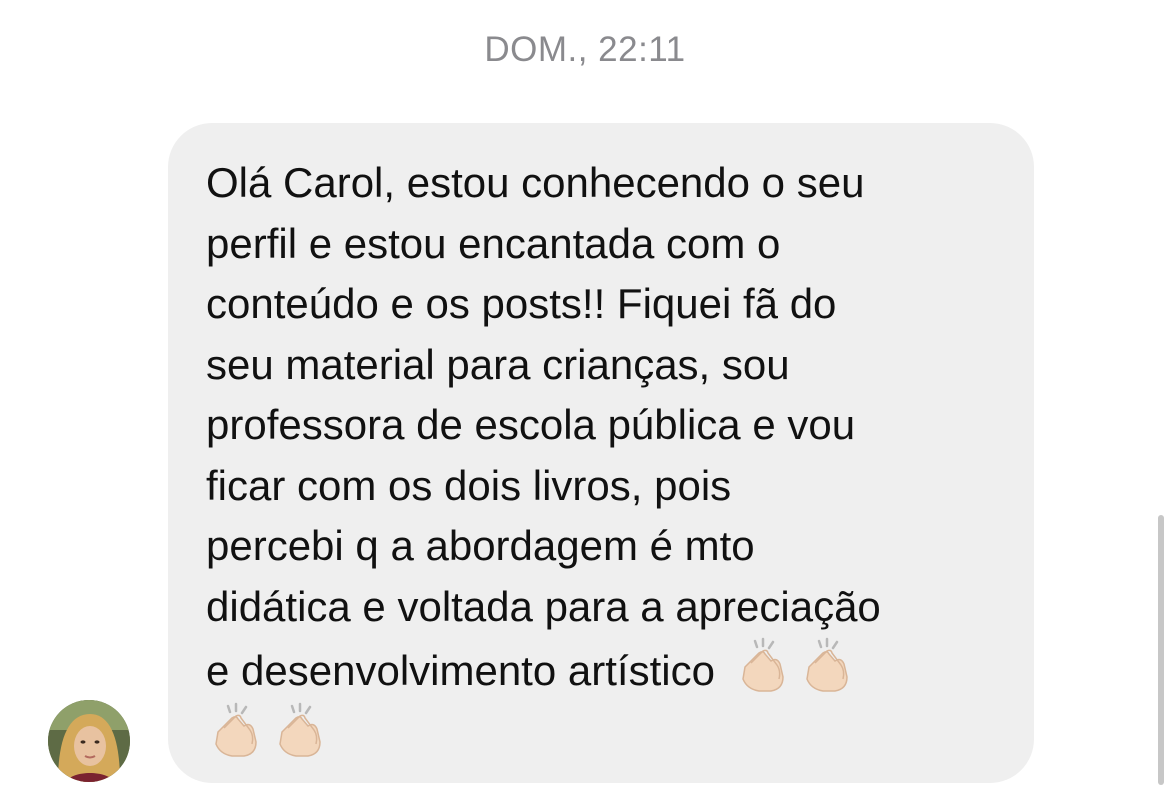  What do you see at coordinates (493, 243) in the screenshot?
I see `message-line: perfil e estou encantada com o` at bounding box center [493, 243].